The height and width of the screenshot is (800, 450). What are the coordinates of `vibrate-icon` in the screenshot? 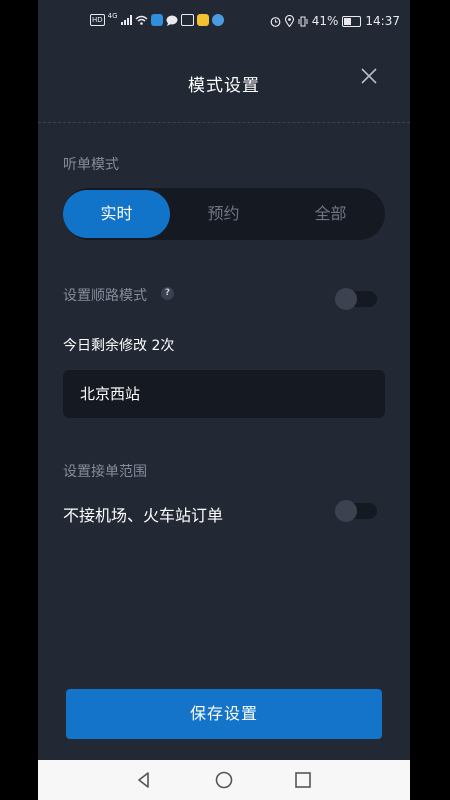 It's located at (303, 21).